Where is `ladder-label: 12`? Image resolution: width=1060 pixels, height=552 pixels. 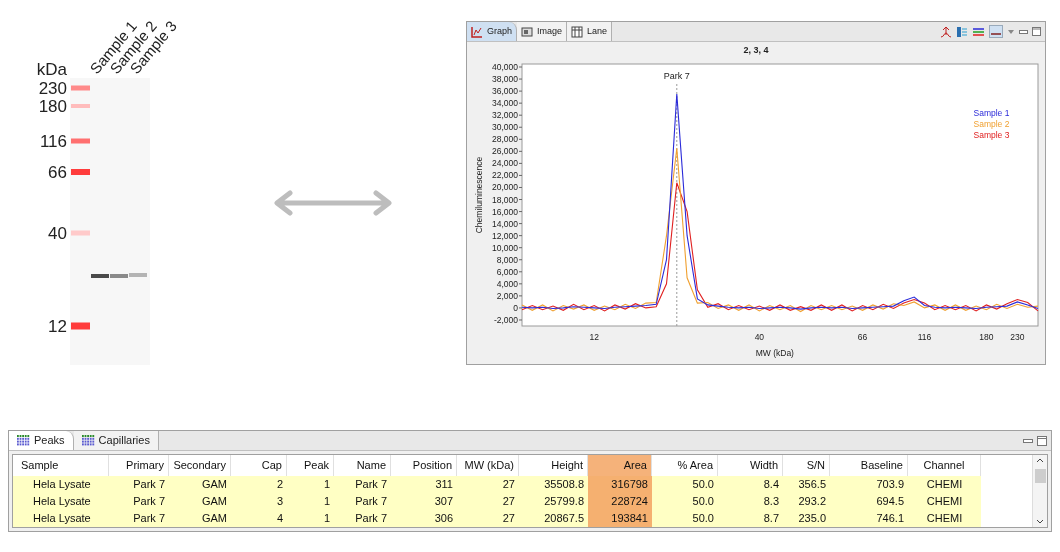
ladder-label: 12 is located at coordinates (57, 326).